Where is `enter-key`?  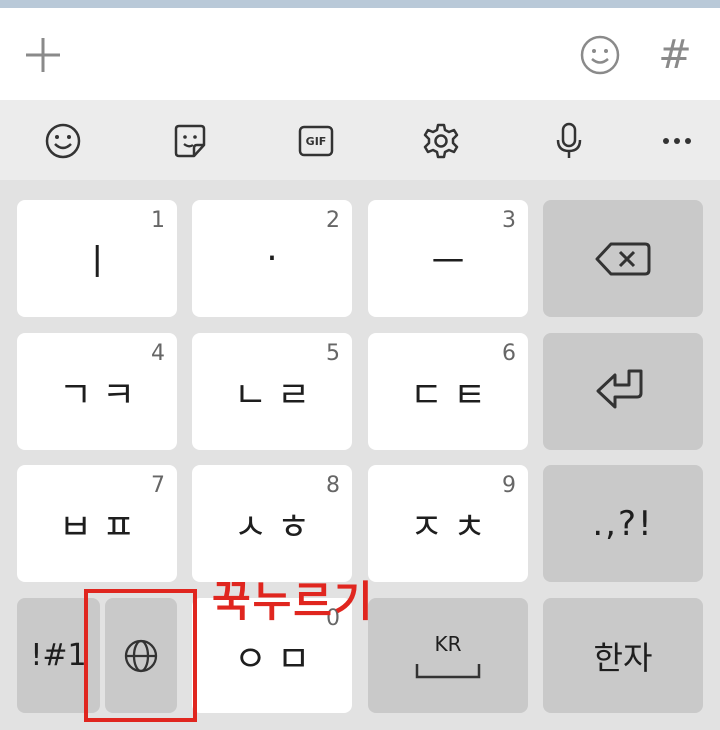 enter-key is located at coordinates (623, 391).